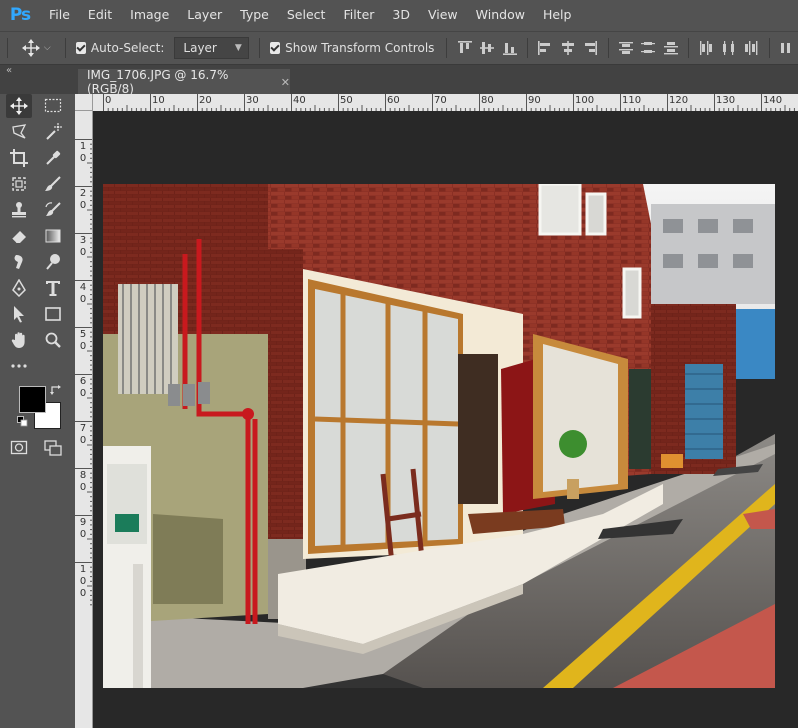 This screenshot has height=728, width=798. Describe the element at coordinates (625, 48) in the screenshot. I see `distribute-top-icon` at that location.